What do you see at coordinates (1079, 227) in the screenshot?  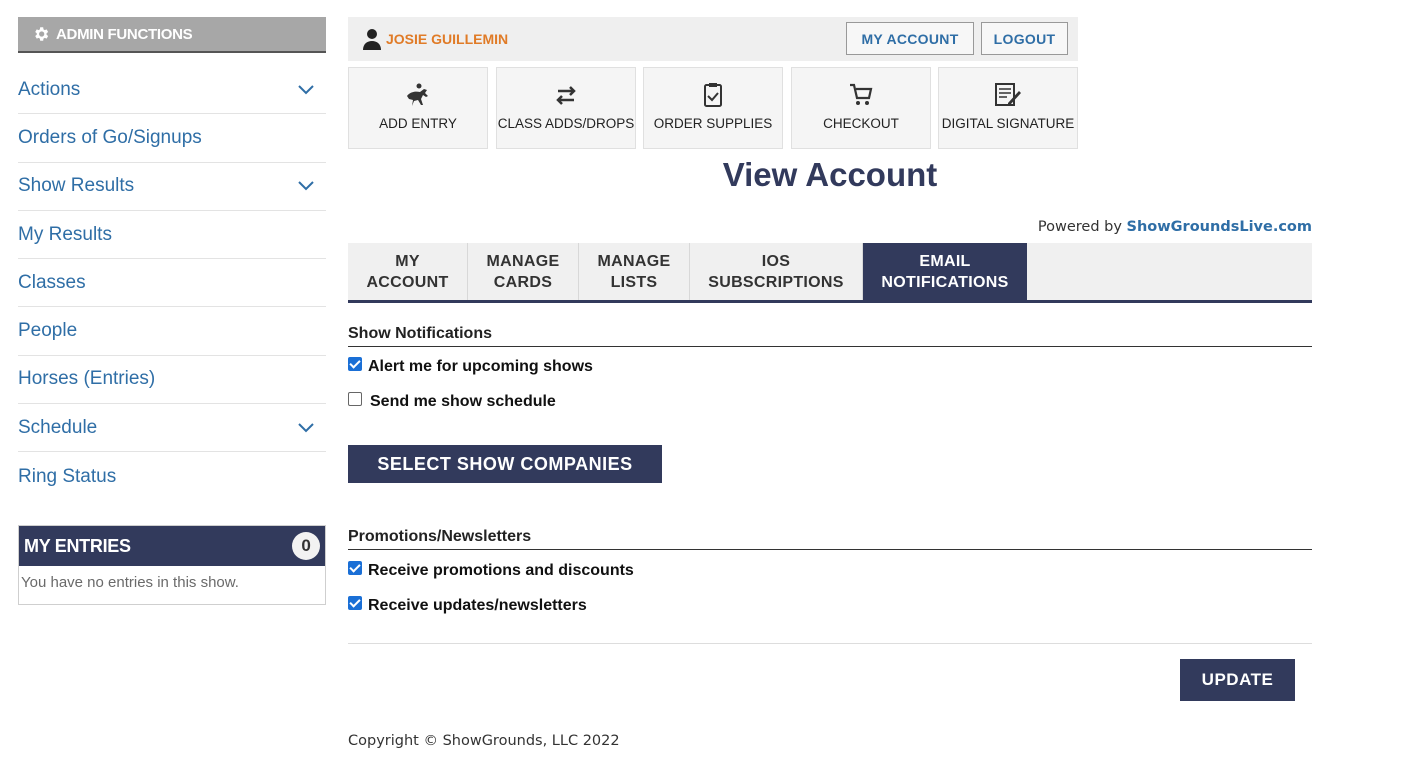 I see `powered-prefix: Powered by` at bounding box center [1079, 227].